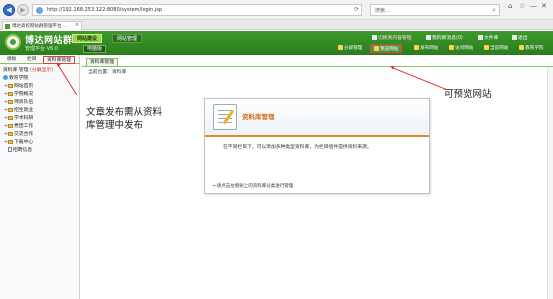  What do you see at coordinates (426, 48) in the screenshot?
I see `publish-site-button: 发布网站` at bounding box center [426, 48].